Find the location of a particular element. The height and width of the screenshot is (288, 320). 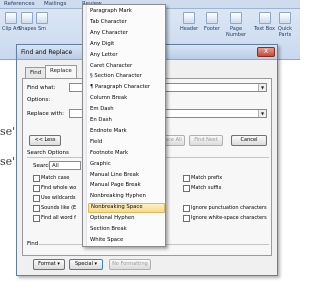

menu-item: Tab Character is located at coordinates (126, 23).